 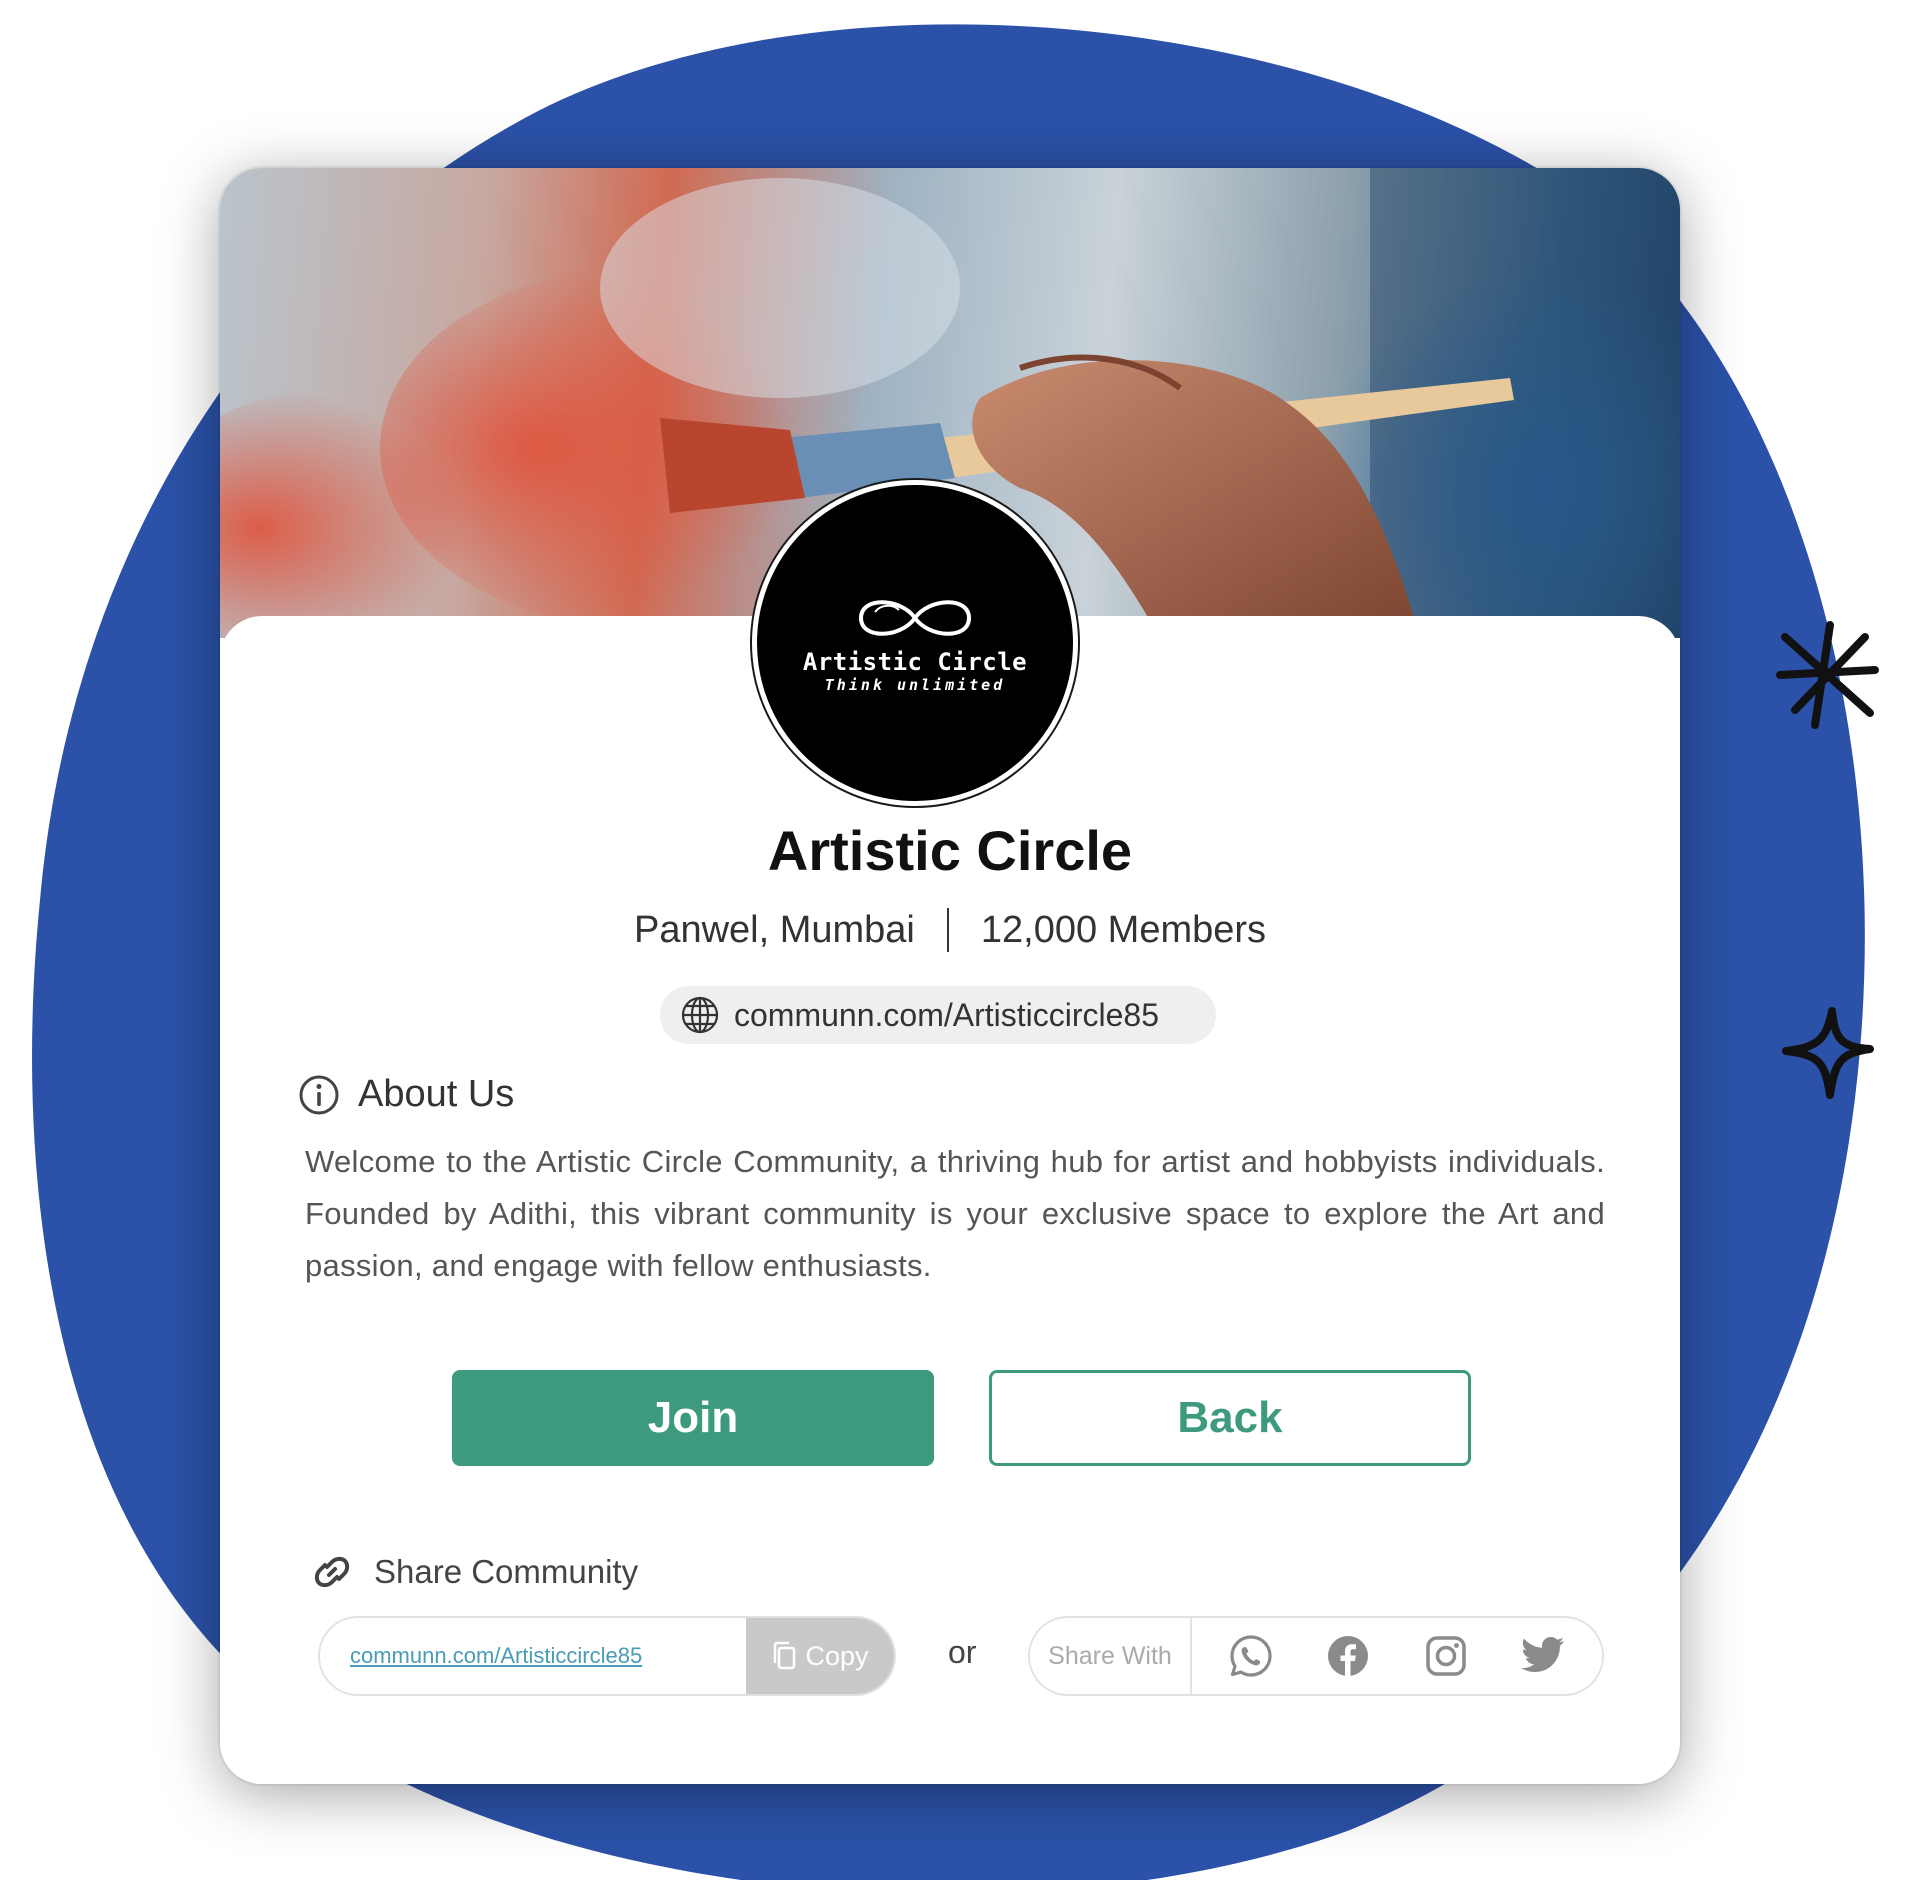 I want to click on logo-name: Artistic Circle, so click(x=915, y=662).